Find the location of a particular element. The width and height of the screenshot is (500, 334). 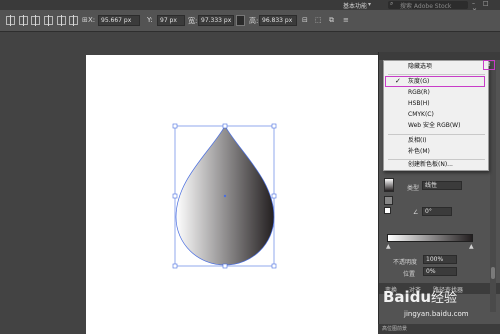

gradient-slider is located at coordinates (430, 238).